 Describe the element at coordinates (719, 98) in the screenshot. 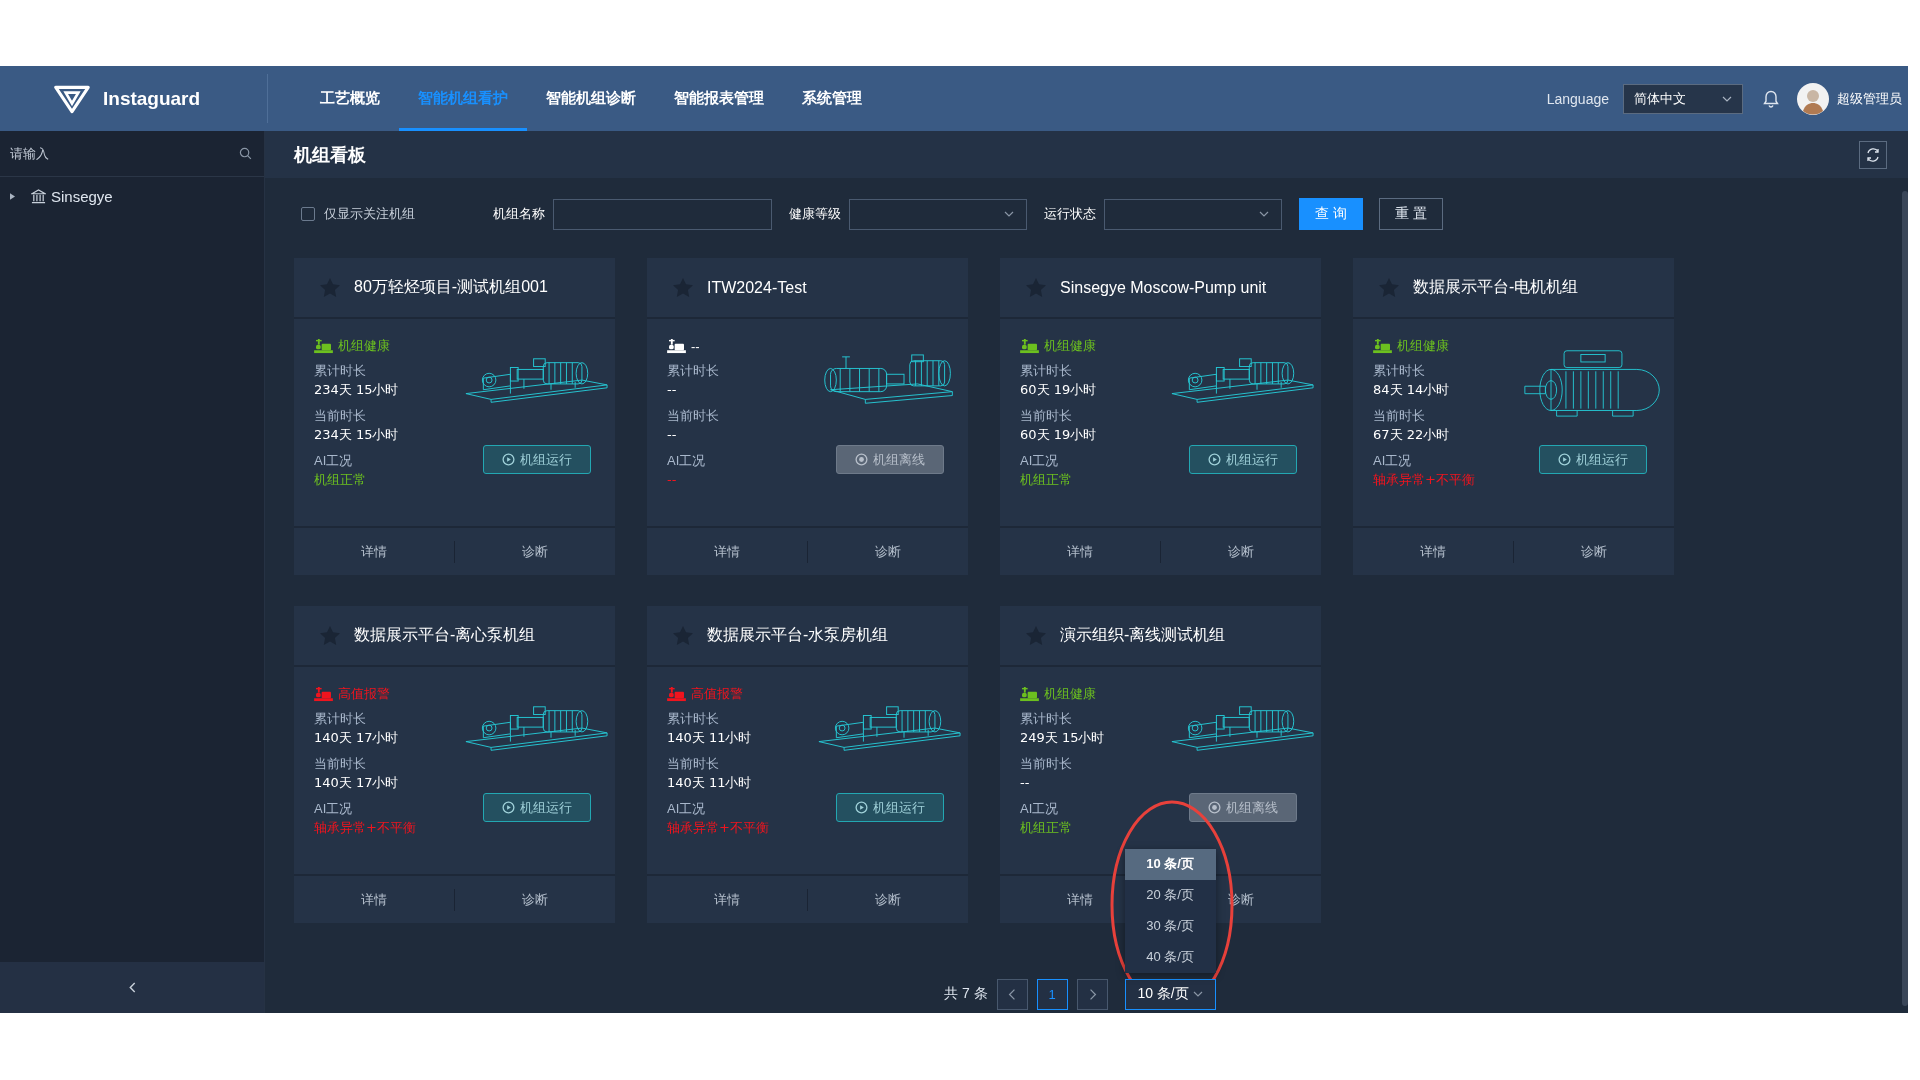

I see `nav-tab: 智能报表管理` at that location.